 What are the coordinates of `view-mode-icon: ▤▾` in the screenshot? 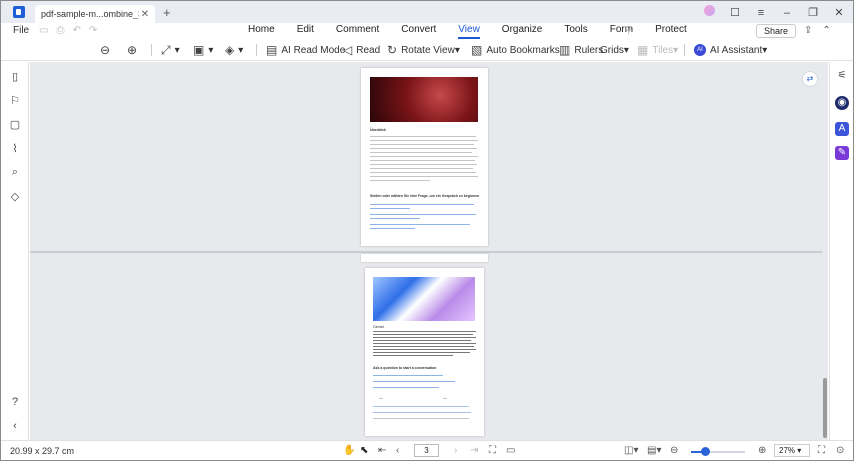 It's located at (654, 450).